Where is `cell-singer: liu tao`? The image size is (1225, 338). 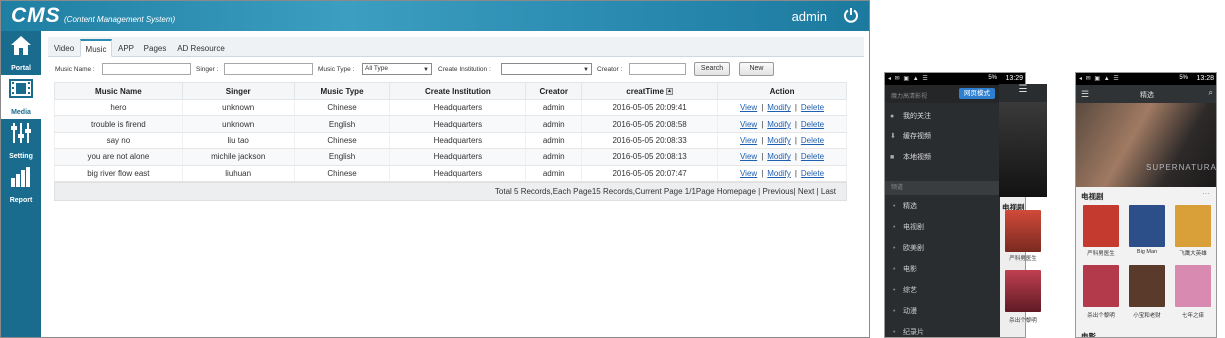 cell-singer: liu tao is located at coordinates (238, 141).